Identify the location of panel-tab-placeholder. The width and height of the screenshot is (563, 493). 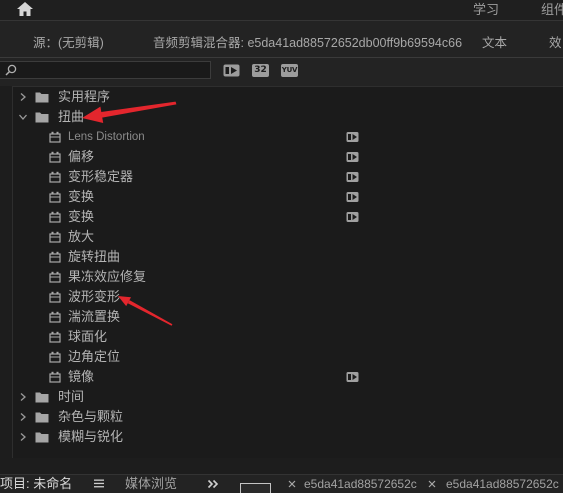
(255, 488).